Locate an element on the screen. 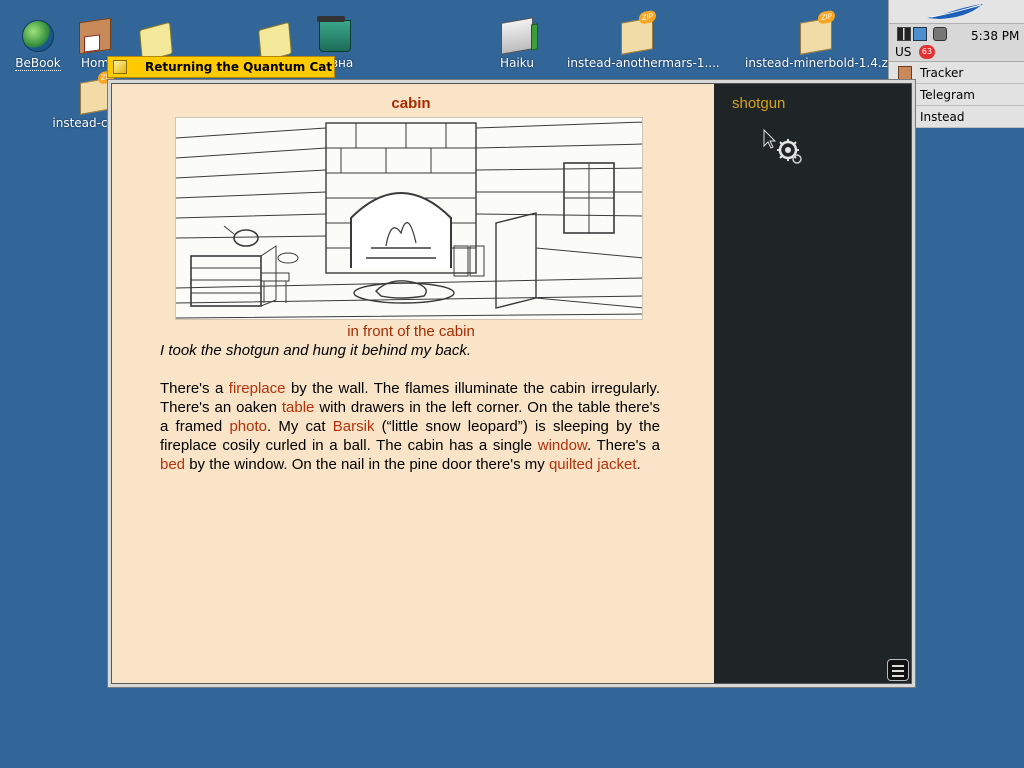 This screenshot has width=1024, height=768. deskbar-menu-button is located at coordinates (956, 12).